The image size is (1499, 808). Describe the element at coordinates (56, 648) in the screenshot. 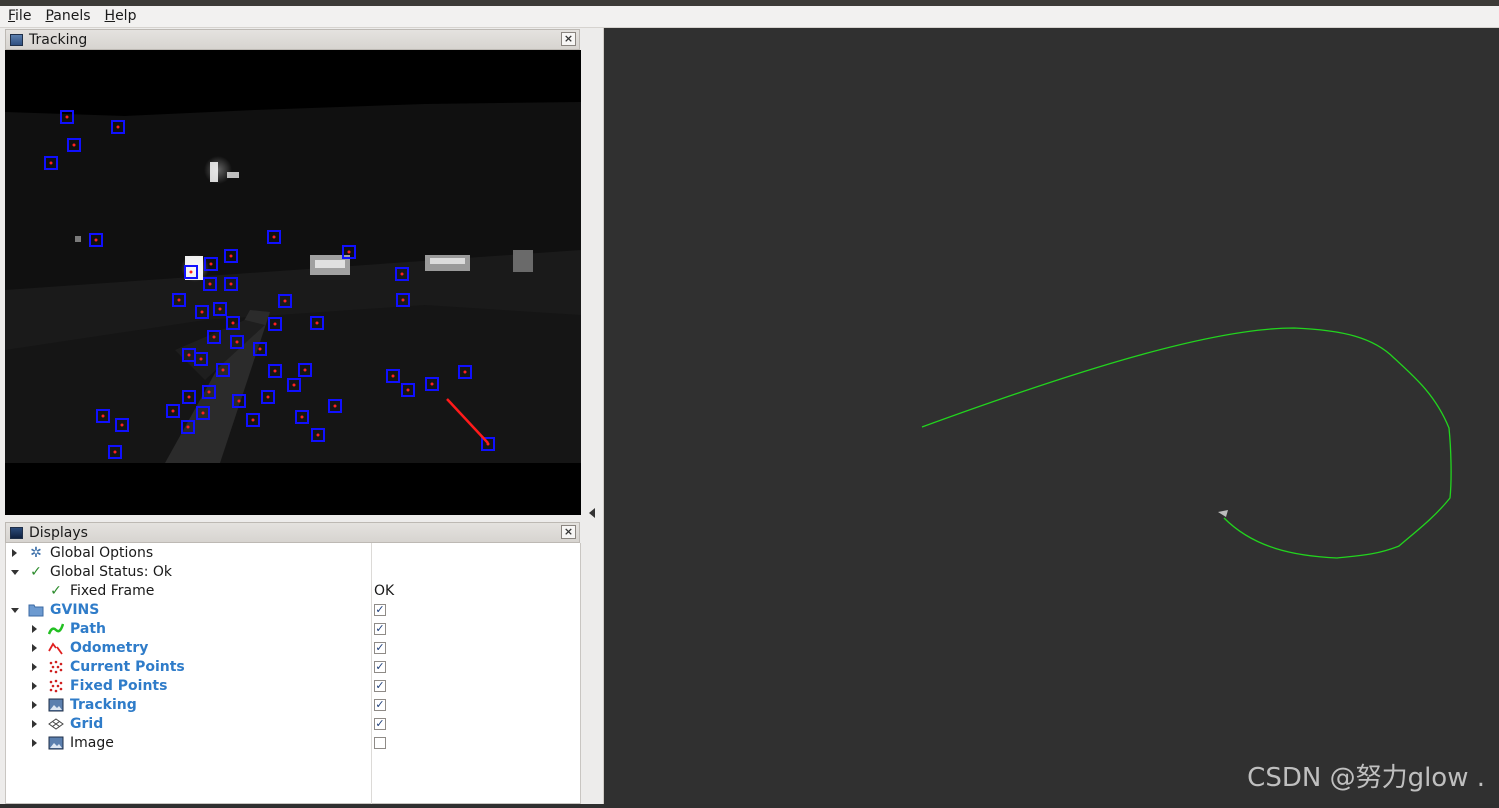

I see `odometry-icon` at that location.